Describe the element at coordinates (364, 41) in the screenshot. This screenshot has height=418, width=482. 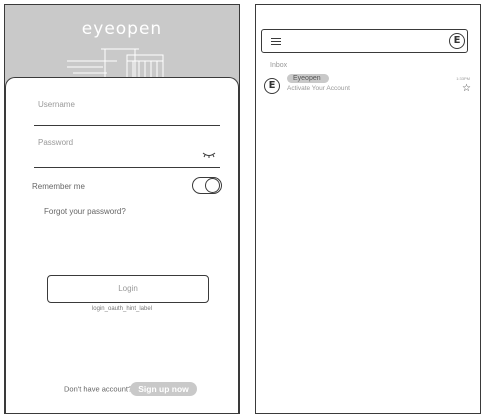
I see `search-bar: E` at that location.